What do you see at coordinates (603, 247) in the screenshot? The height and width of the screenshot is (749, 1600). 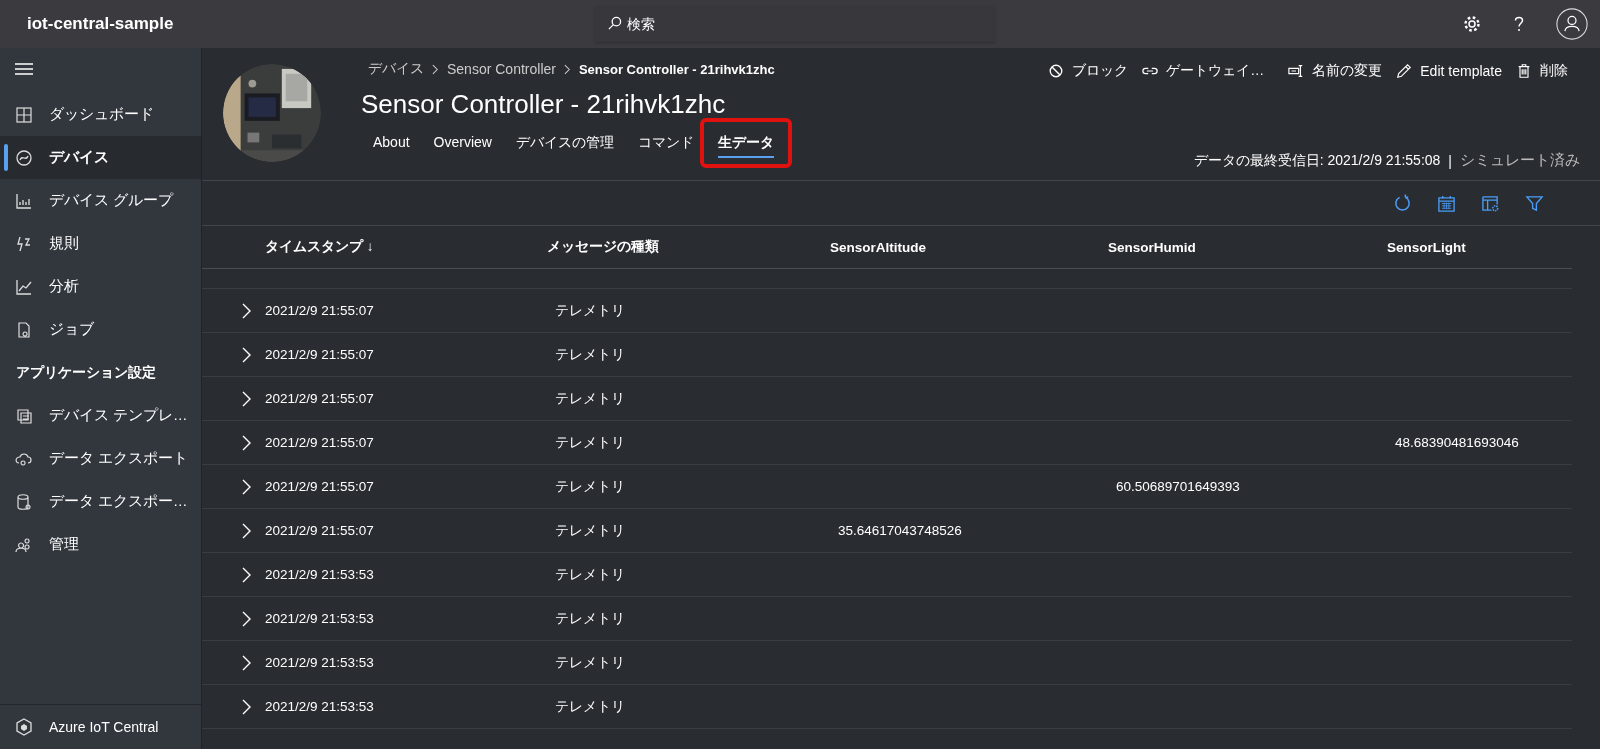 I see `column-header: メッセージの種類` at bounding box center [603, 247].